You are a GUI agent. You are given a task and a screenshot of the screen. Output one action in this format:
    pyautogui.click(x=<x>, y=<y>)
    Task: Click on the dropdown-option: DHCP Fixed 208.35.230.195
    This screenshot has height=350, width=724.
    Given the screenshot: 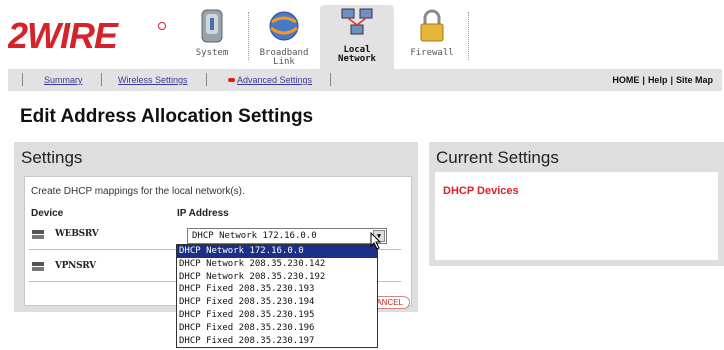 What is the action you would take?
    pyautogui.click(x=277, y=315)
    